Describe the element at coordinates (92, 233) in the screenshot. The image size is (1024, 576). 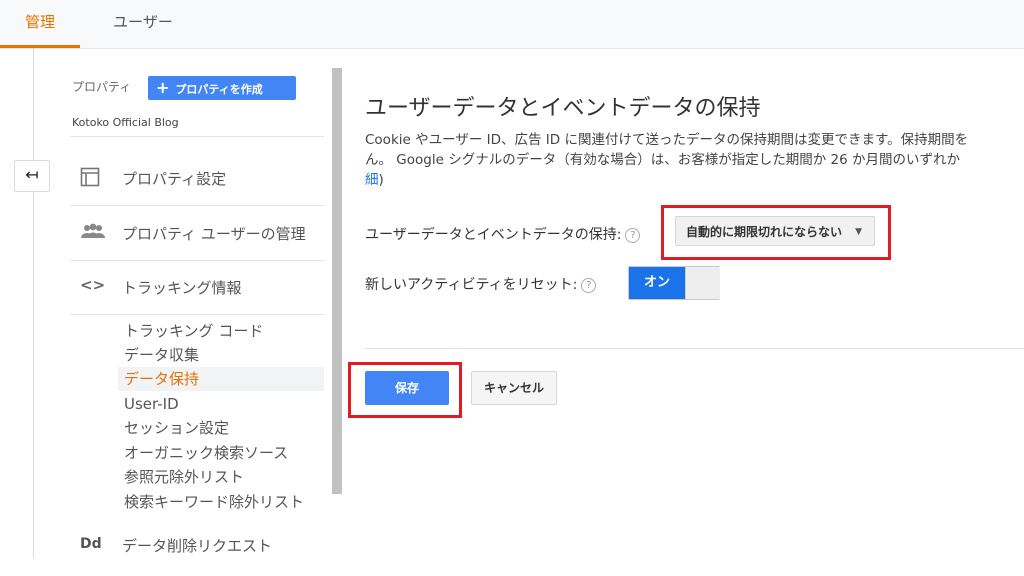
I see `users-icon` at that location.